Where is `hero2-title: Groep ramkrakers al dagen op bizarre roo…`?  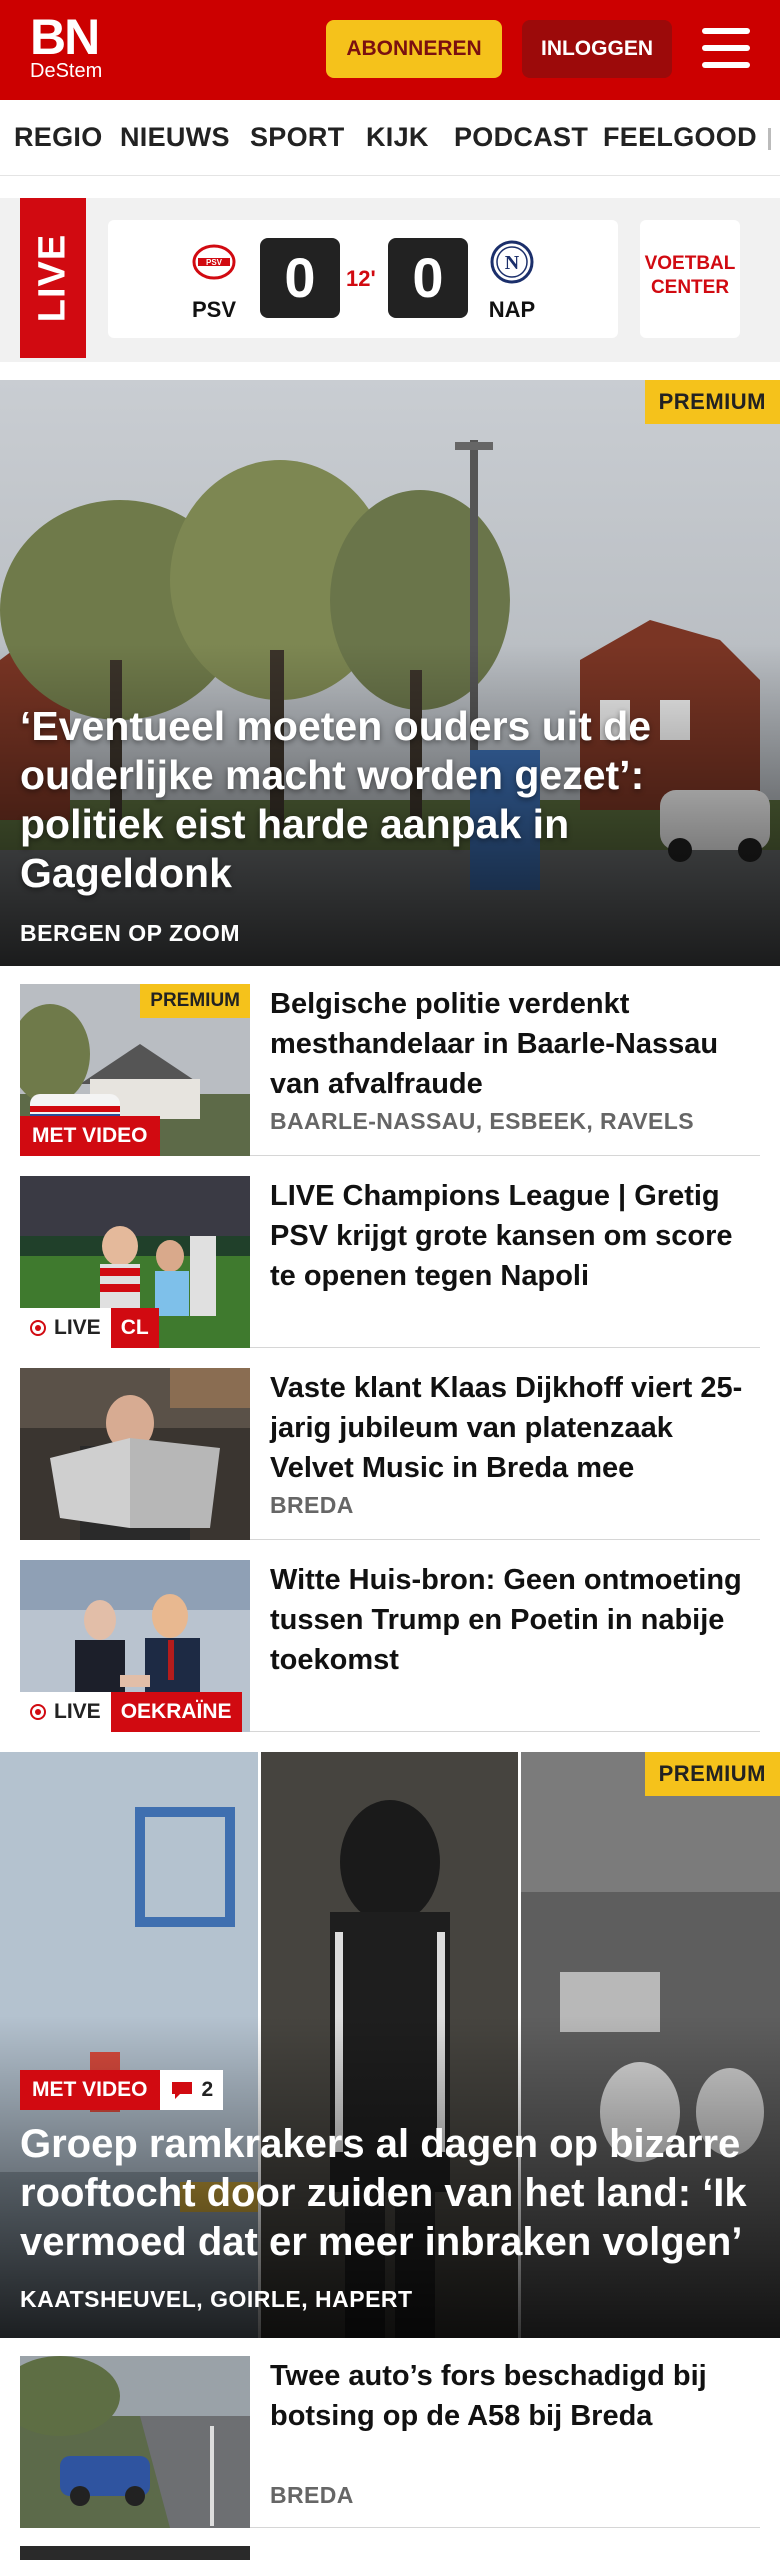 hero2-title: Groep ramkrakers al dagen op bizarre roo… is located at coordinates (395, 2193).